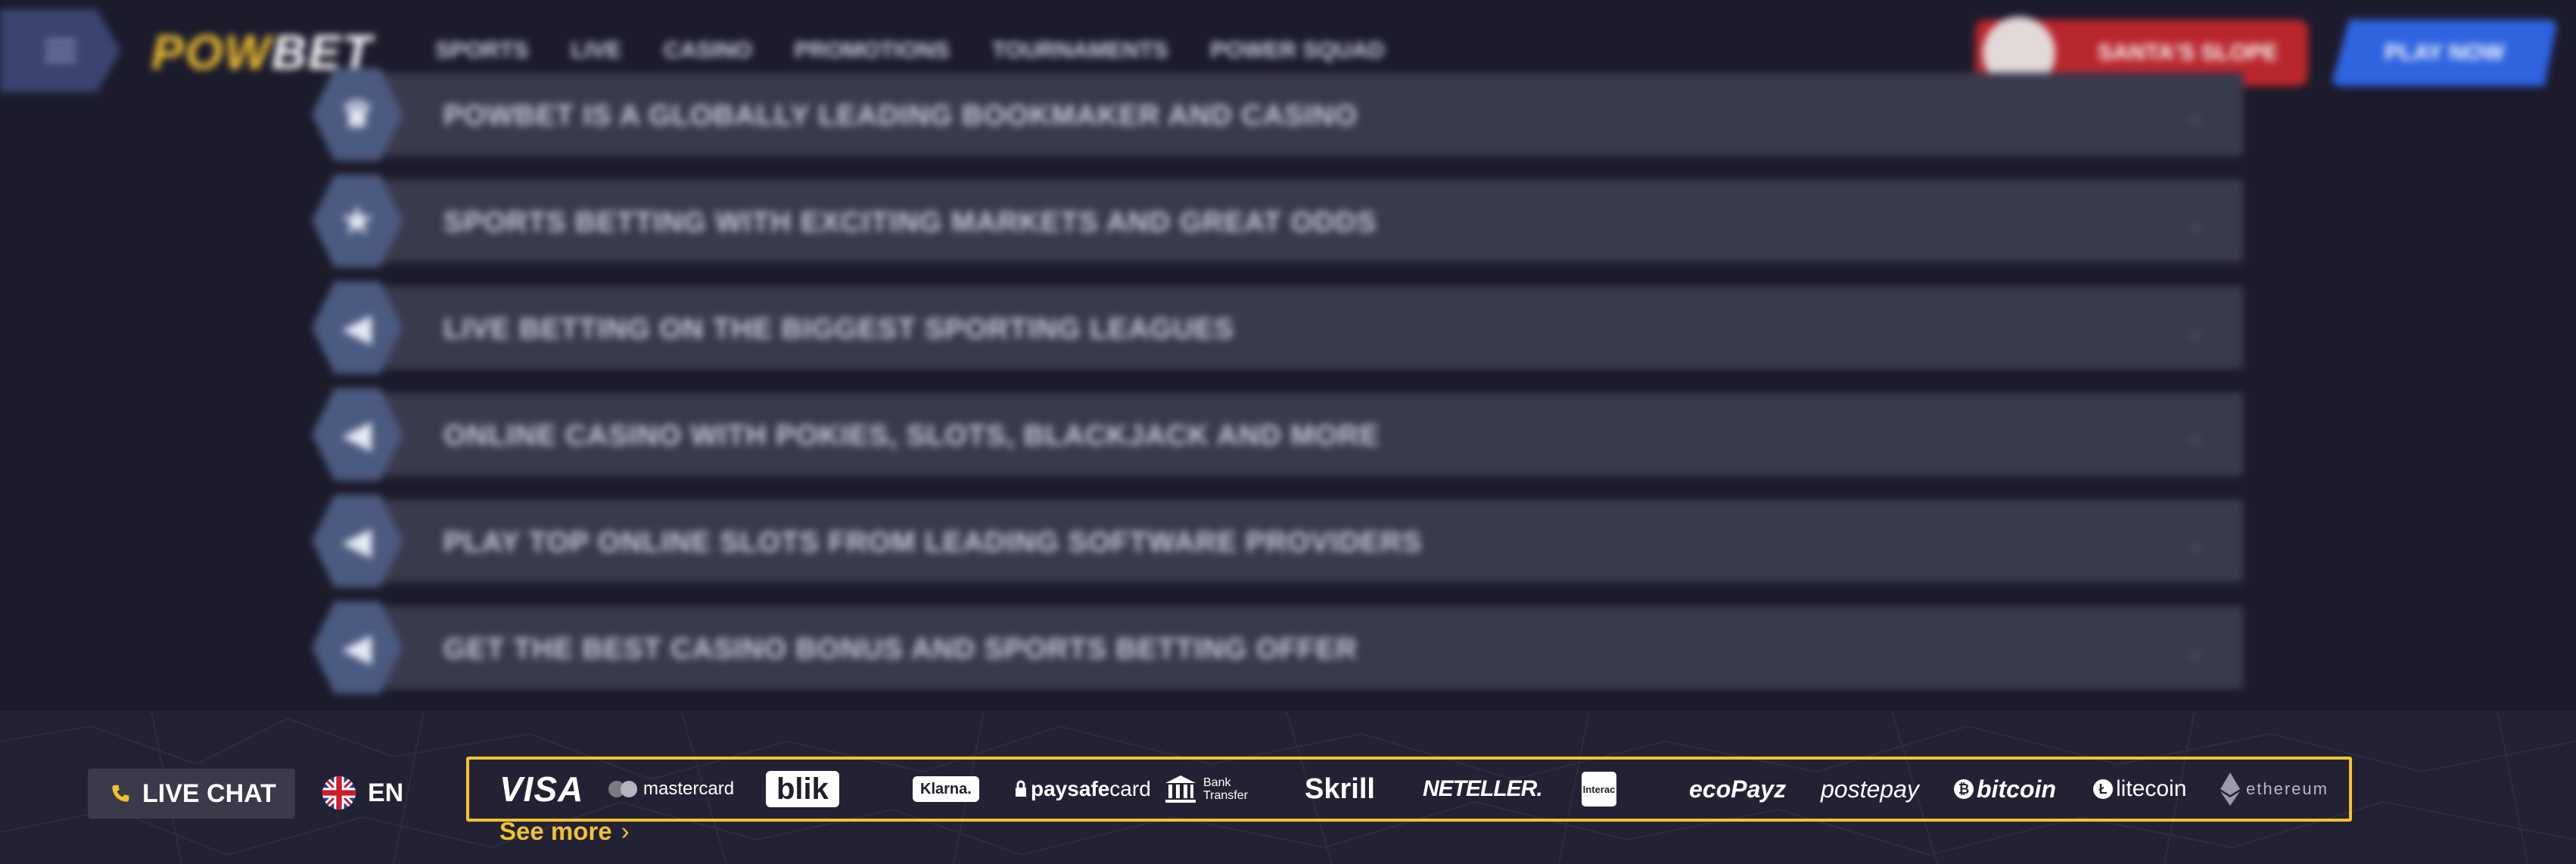  What do you see at coordinates (872, 51) in the screenshot?
I see `nav-item-promotions: PROMOTIONS` at bounding box center [872, 51].